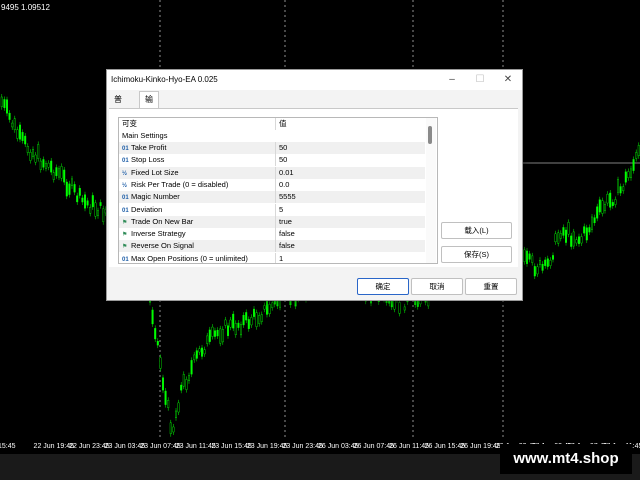 This screenshot has height=480, width=640. I want to click on price-ticker: 9495 1.09512, so click(25, 7).